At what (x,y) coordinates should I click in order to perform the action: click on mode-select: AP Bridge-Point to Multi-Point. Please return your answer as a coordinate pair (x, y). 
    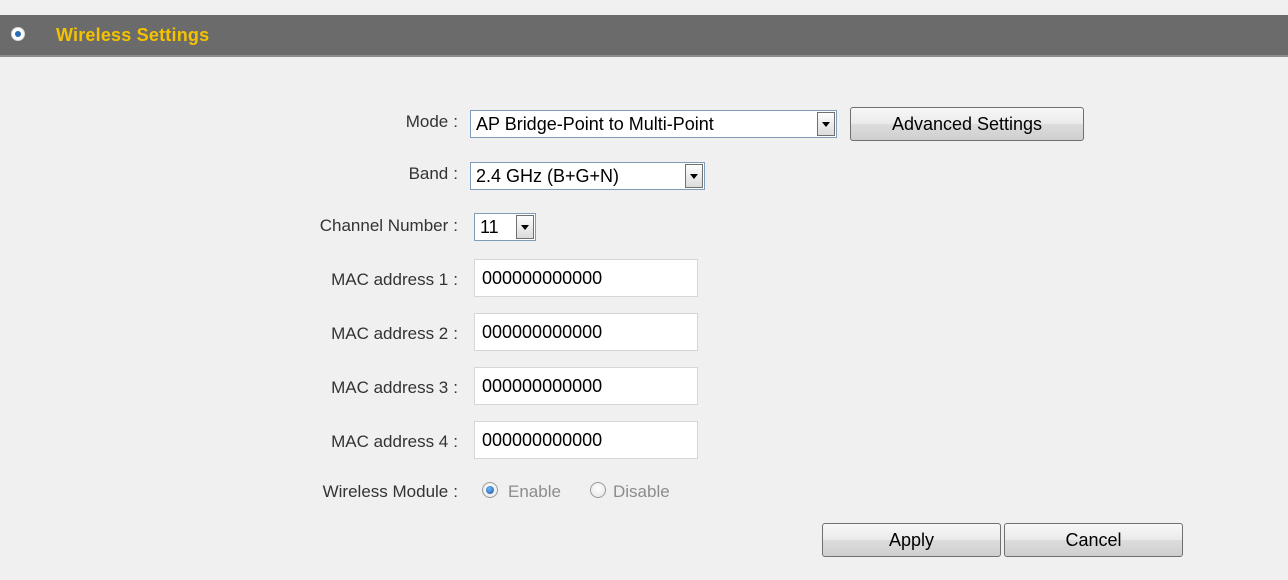
    Looking at the image, I should click on (653, 124).